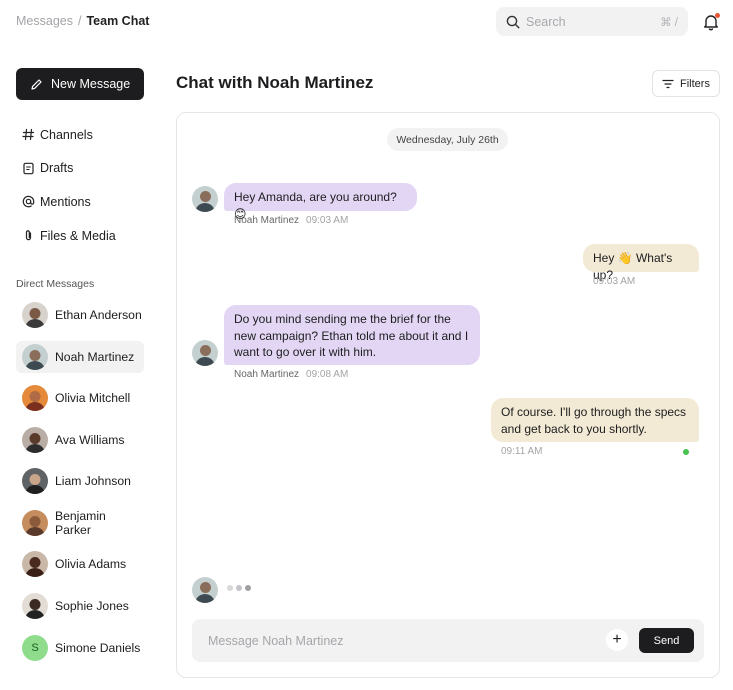 This screenshot has height=690, width=733. I want to click on dm-name: Ava Williams, so click(90, 439).